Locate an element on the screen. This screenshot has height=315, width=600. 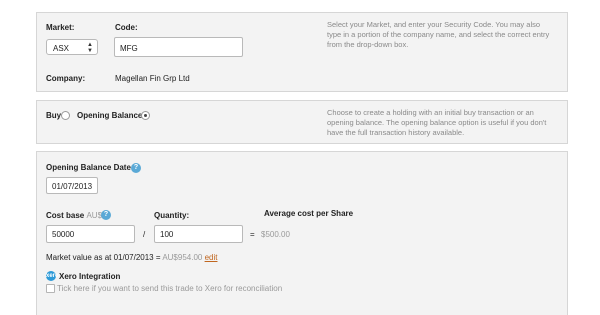
code-input: MFG is located at coordinates (178, 47).